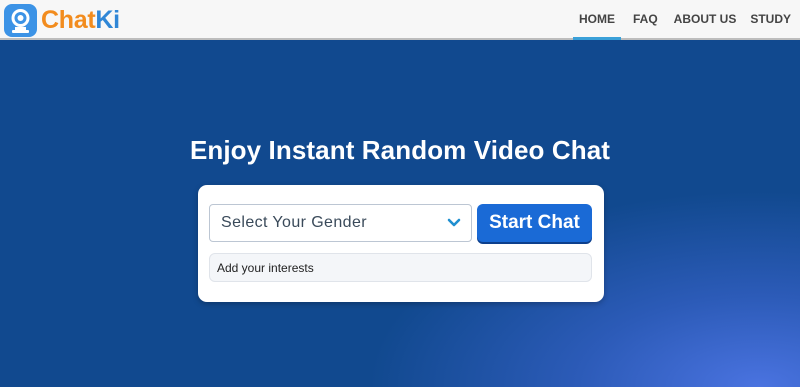 The width and height of the screenshot is (800, 387). Describe the element at coordinates (20, 20) in the screenshot. I see `webcam-icon` at that location.